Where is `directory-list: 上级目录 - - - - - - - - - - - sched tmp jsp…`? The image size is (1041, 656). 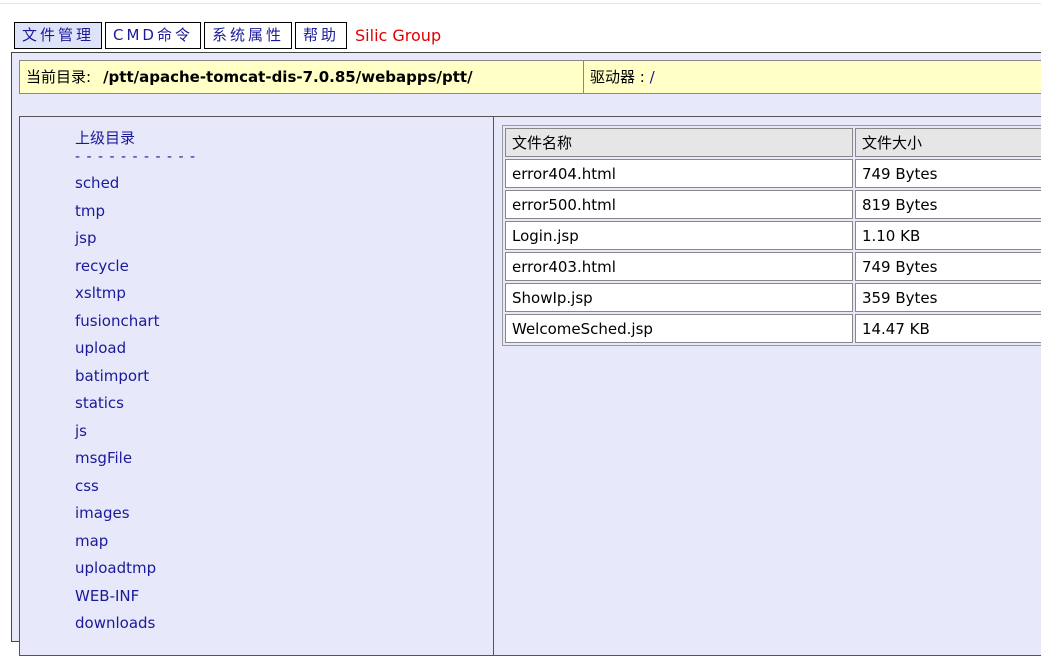
directory-list: 上级目录 - - - - - - - - - - - sched tmp jsp… is located at coordinates (135, 384).